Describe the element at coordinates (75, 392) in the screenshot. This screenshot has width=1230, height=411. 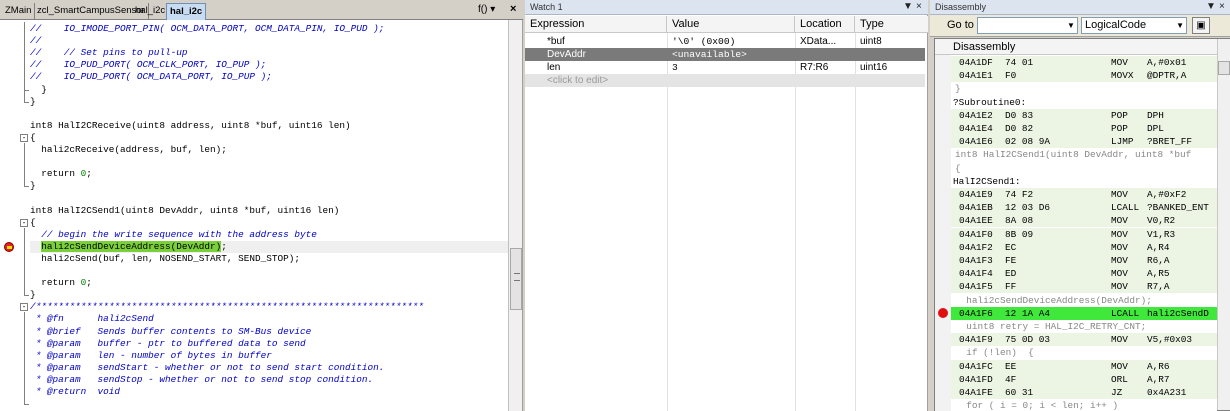
I see `code-line: * @return void` at that location.